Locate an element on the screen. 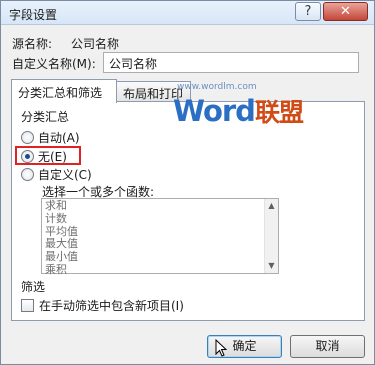 The image size is (375, 365). radio-automatic-button is located at coordinates (27, 137).